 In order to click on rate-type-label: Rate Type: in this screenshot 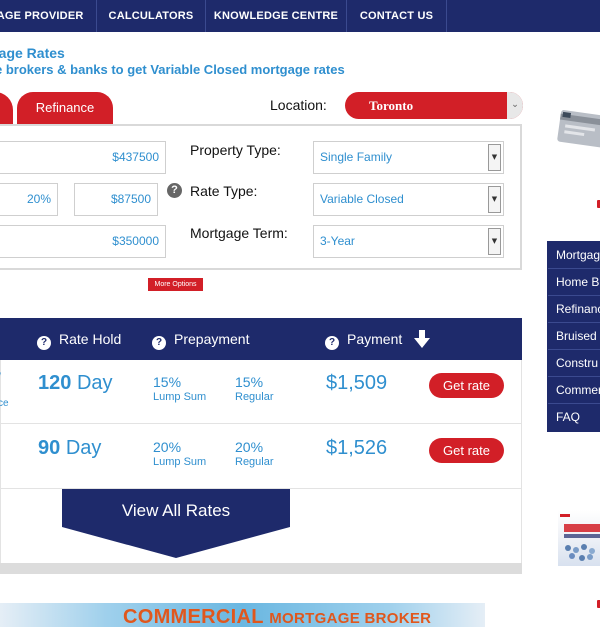, I will do `click(224, 191)`.